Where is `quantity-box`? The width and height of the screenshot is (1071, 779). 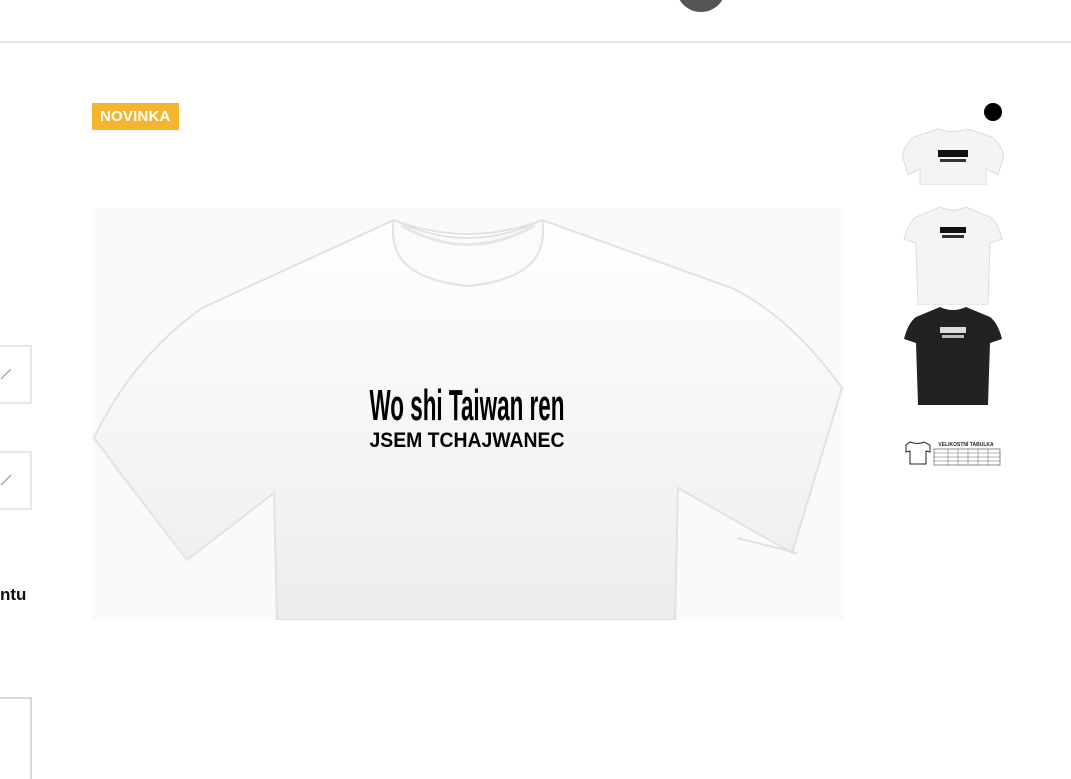 quantity-box is located at coordinates (16, 738).